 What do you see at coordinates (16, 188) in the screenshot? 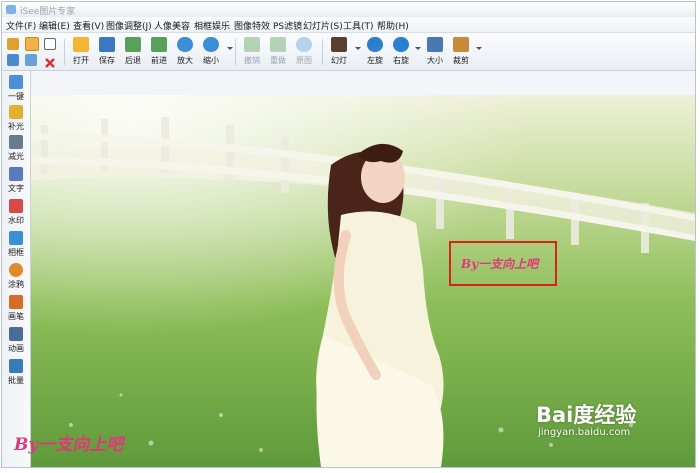
I see `sidebar-text-label: 文字` at bounding box center [16, 188].